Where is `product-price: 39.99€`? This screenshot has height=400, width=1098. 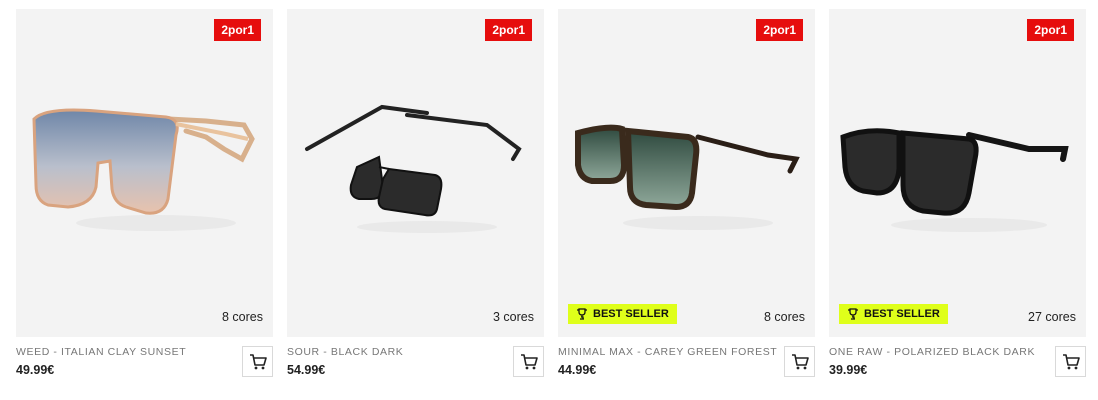
product-price: 39.99€ is located at coordinates (848, 370).